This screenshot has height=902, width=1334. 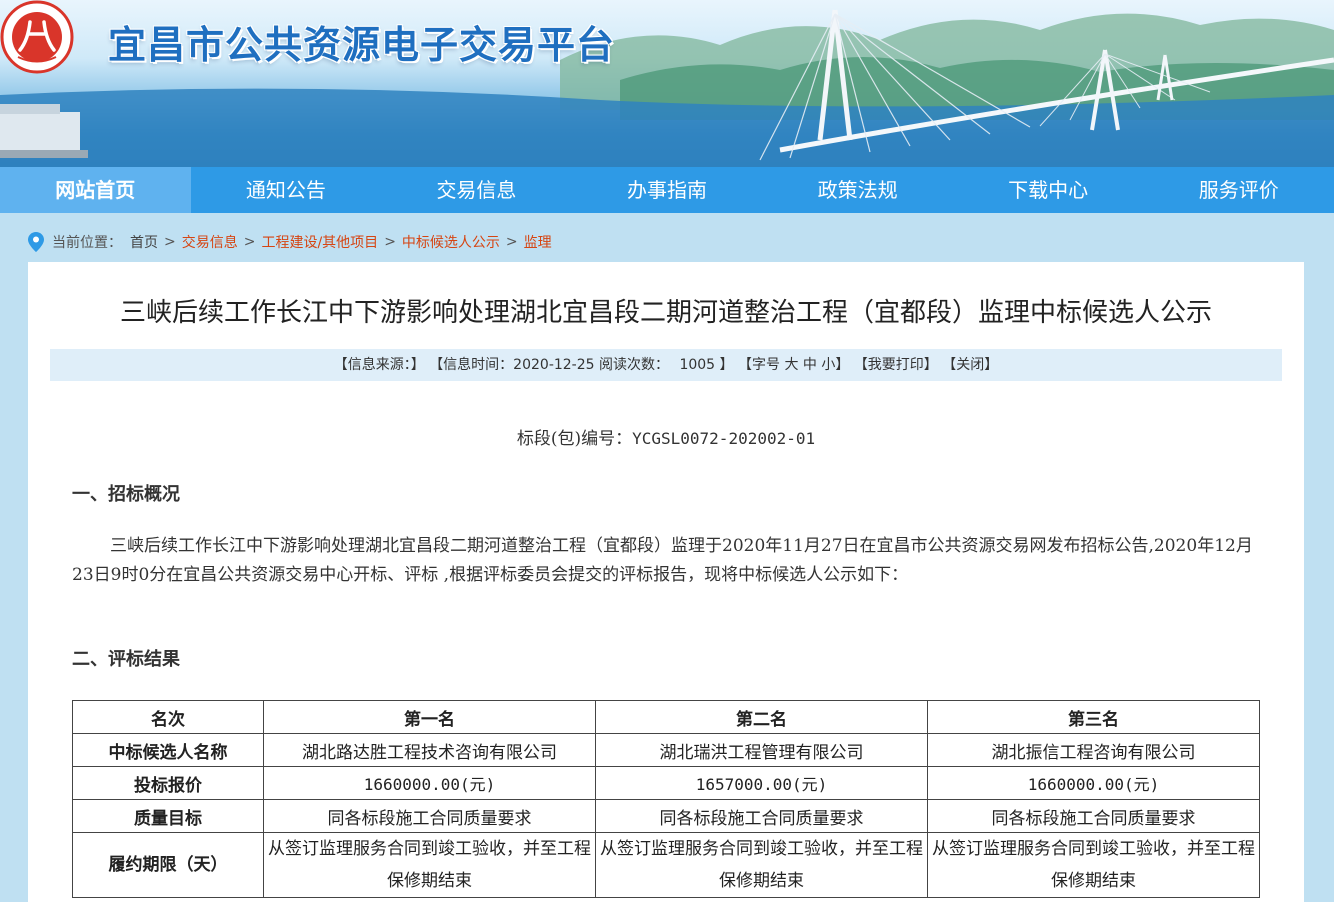 What do you see at coordinates (372, 365) in the screenshot?
I see `info-source: 【信息来源：` at bounding box center [372, 365].